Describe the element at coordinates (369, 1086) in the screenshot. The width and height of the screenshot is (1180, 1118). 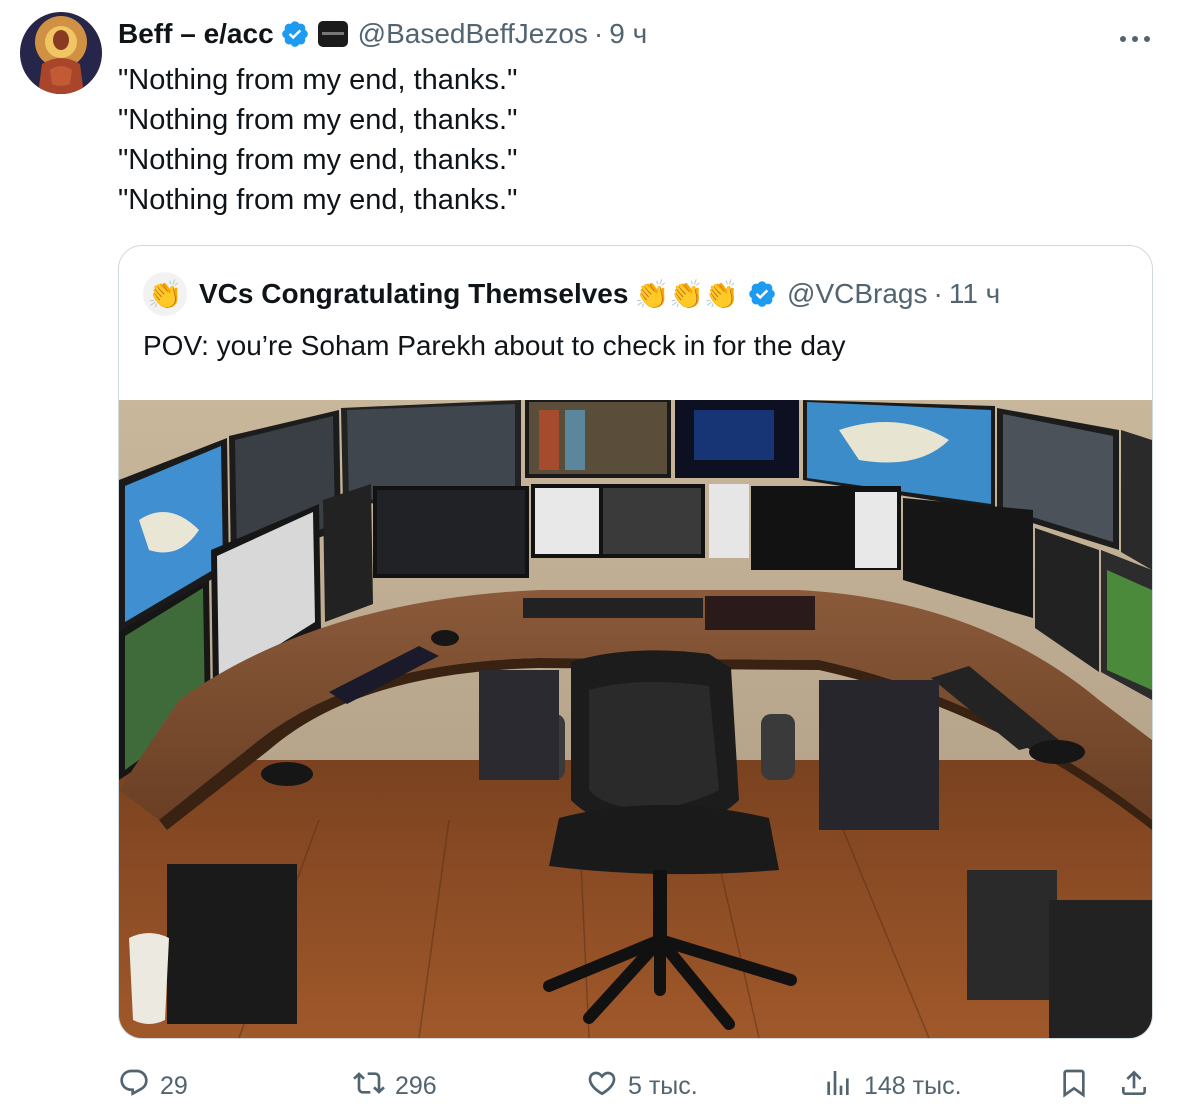
I see `retweet-icon` at that location.